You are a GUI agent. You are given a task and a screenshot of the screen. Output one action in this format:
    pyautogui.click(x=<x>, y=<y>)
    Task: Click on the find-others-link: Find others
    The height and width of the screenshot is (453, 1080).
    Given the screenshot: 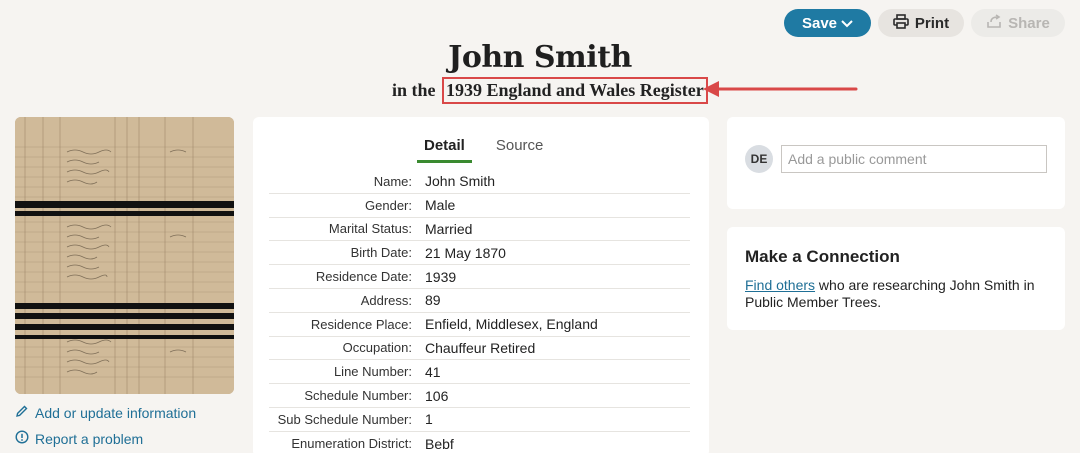 What is the action you would take?
    pyautogui.click(x=780, y=285)
    